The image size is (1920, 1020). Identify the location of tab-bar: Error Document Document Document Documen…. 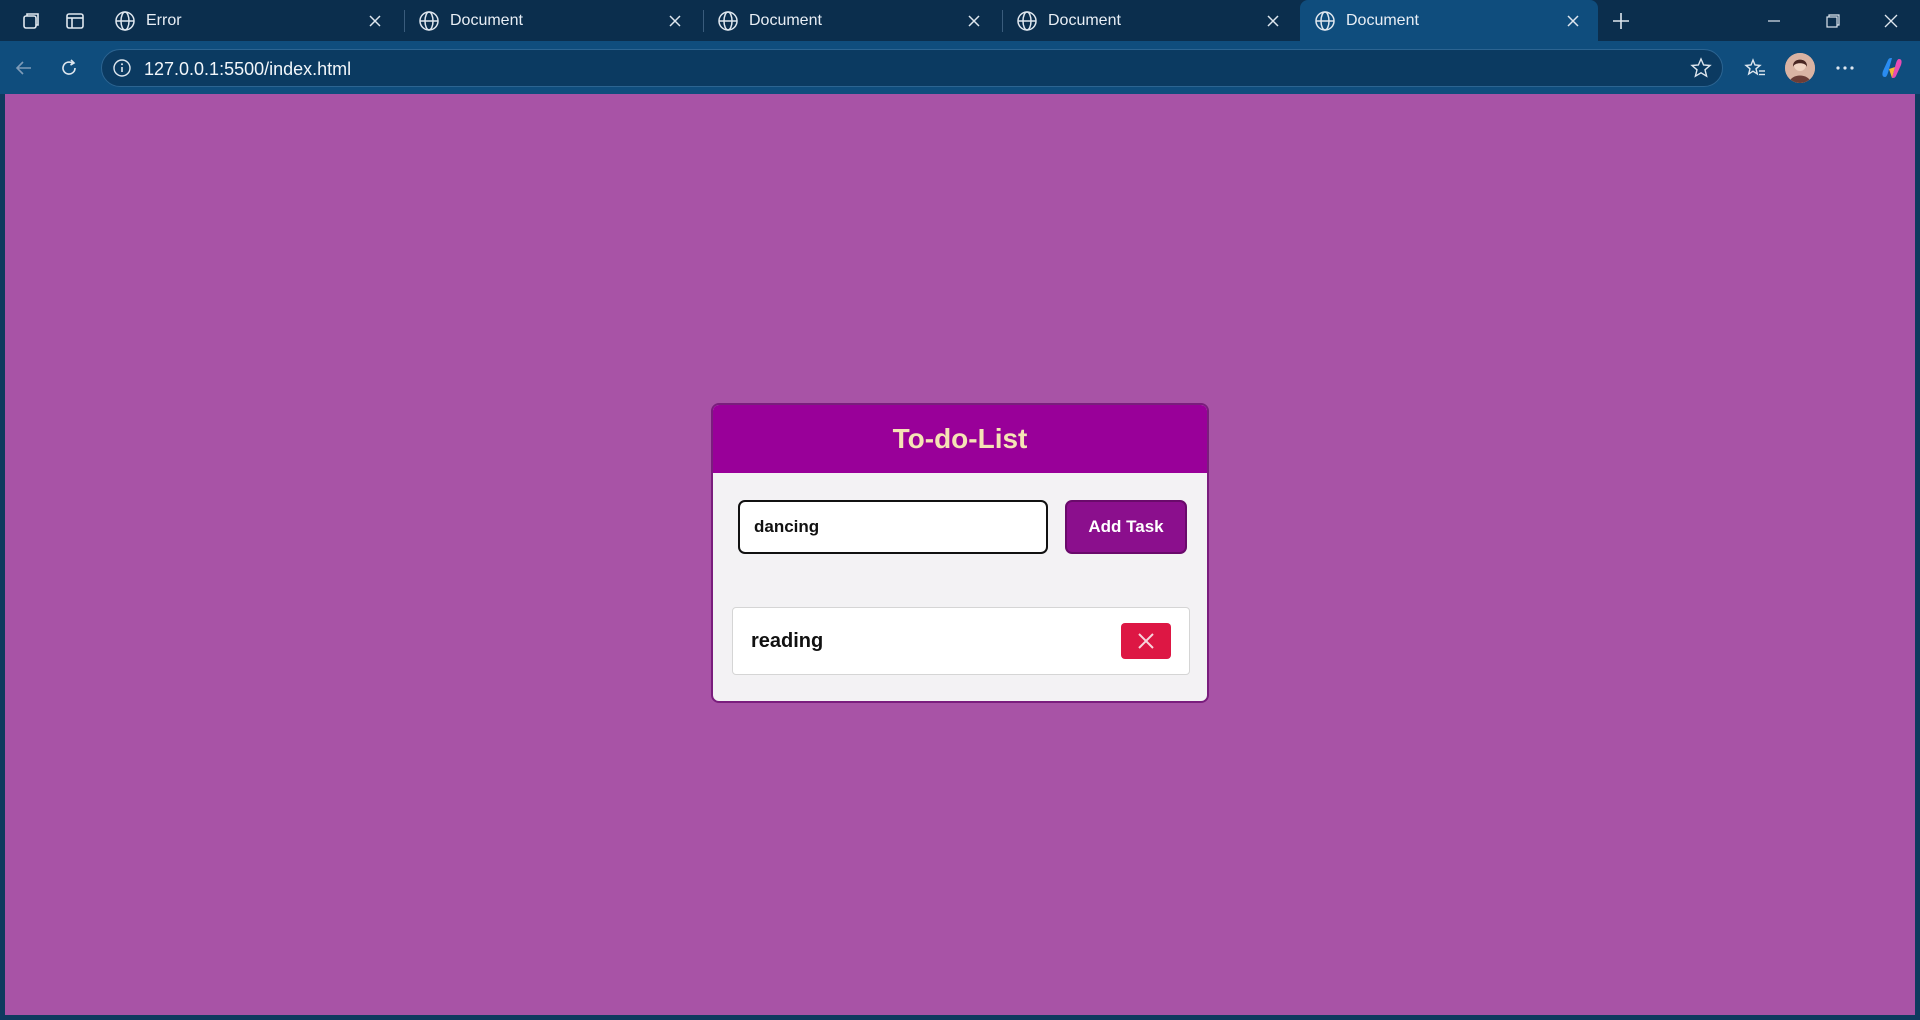
(960, 20).